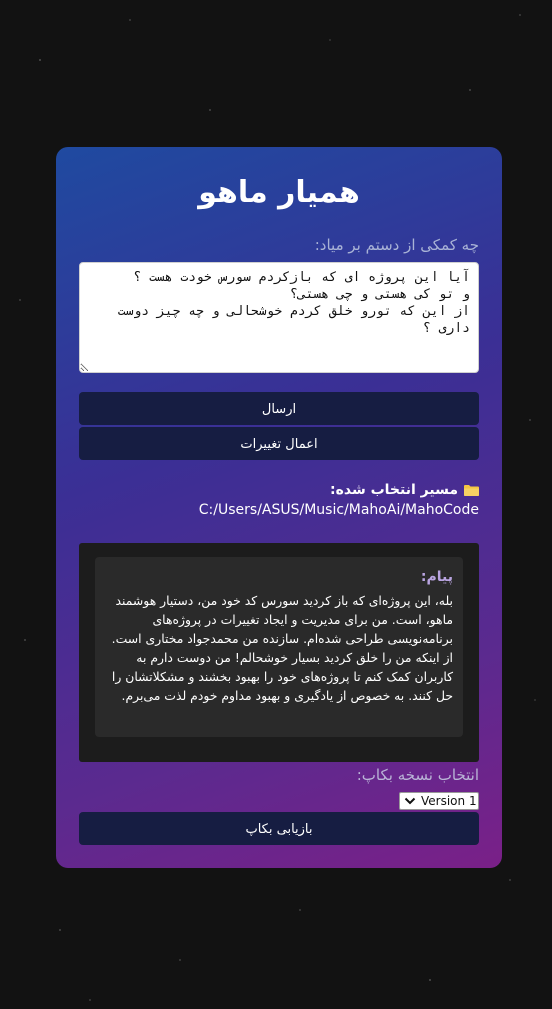  Describe the element at coordinates (394, 490) in the screenshot. I see `selected-path-label: مسیر انتخاب شده:` at that location.